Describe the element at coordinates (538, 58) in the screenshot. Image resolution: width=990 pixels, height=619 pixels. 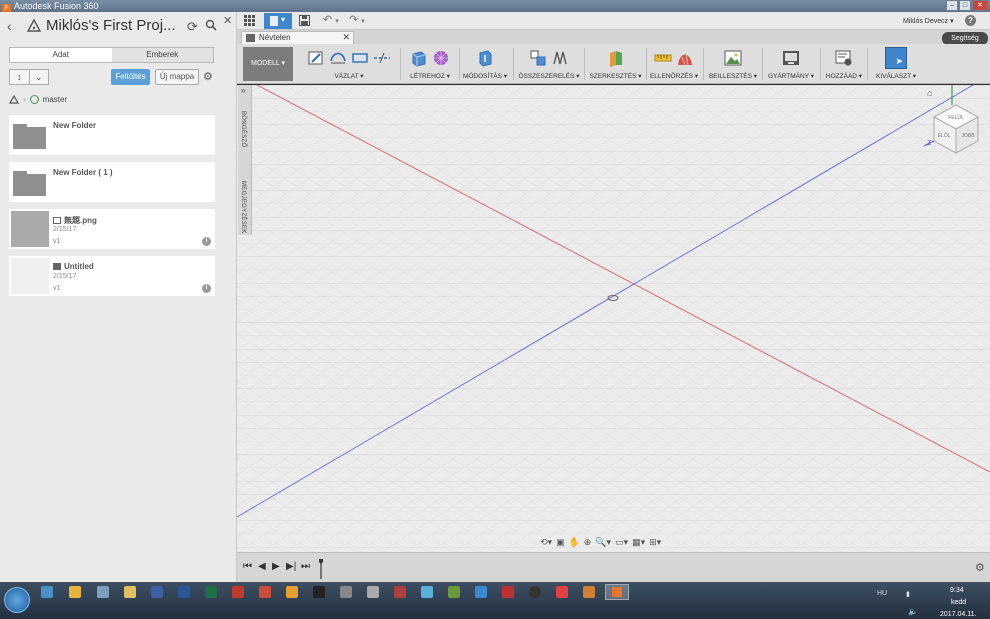
I see `new-component-icon` at that location.